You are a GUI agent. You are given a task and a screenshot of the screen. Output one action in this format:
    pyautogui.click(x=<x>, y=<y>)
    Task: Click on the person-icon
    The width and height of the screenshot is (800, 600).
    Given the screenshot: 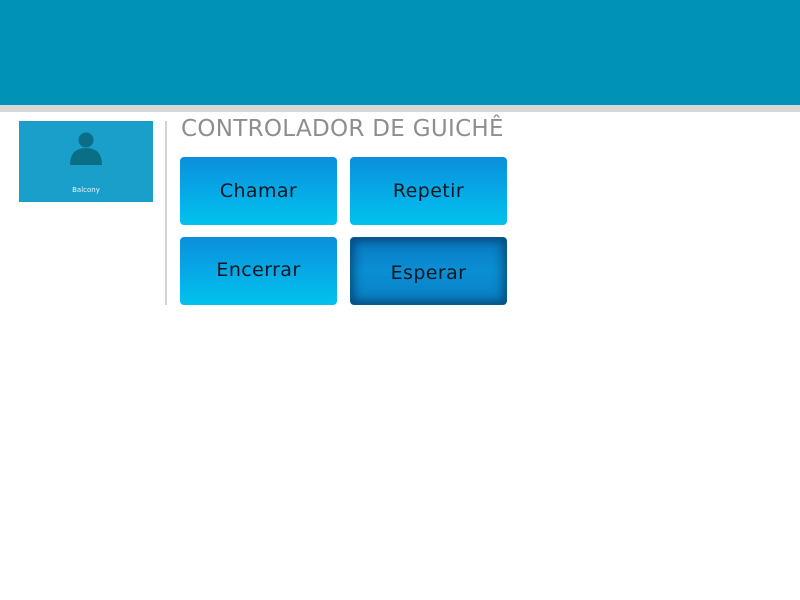 What is the action you would take?
    pyautogui.click(x=86, y=148)
    